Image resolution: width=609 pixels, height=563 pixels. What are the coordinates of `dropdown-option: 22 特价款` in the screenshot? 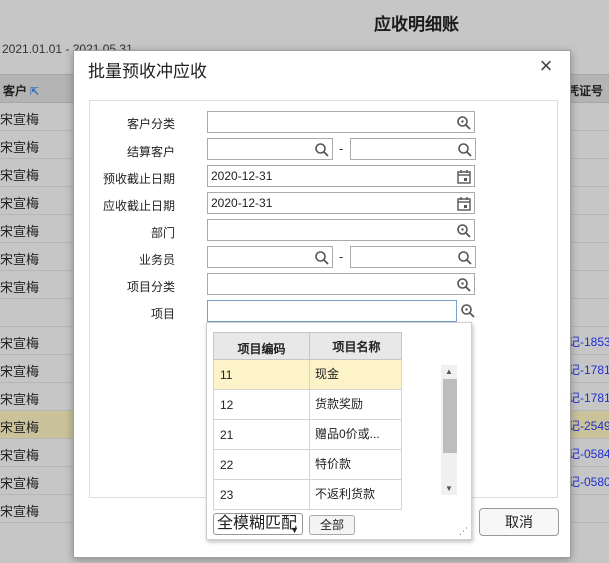 It's located at (307, 465).